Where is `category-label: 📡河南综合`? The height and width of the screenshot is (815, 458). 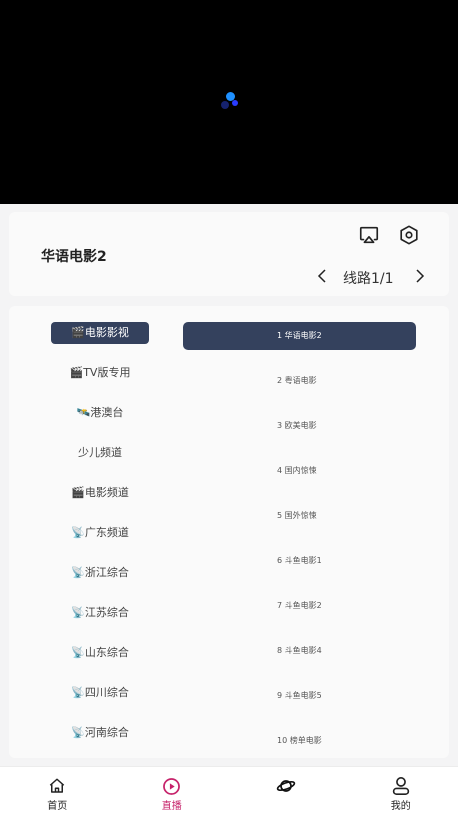
category-label: 📡河南综合 is located at coordinates (100, 732).